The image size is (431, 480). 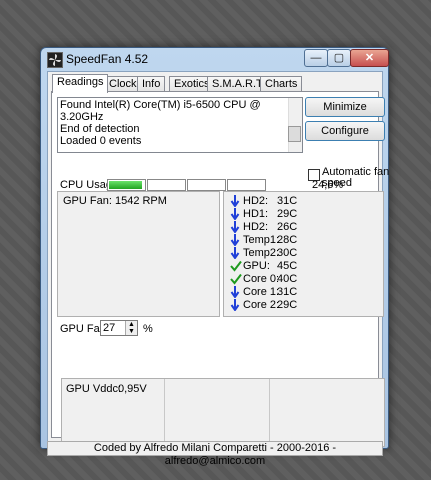 What do you see at coordinates (94, 389) in the screenshot?
I see `gpu-vddc-label: GPU Vddc:` at bounding box center [94, 389].